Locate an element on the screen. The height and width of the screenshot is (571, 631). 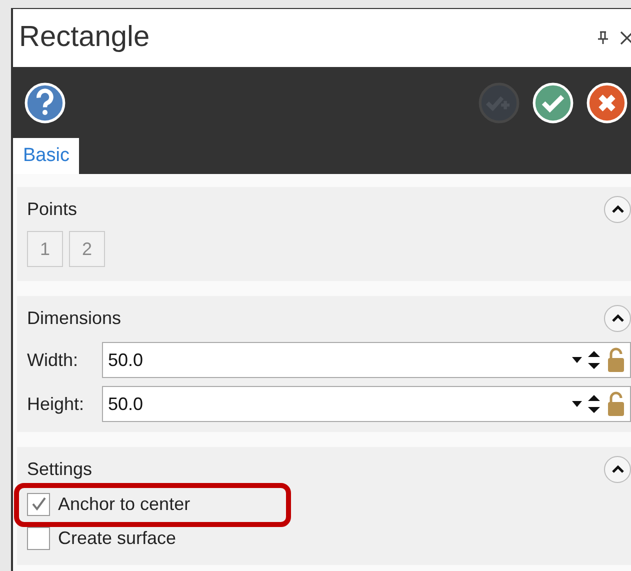
x-icon is located at coordinates (607, 103).